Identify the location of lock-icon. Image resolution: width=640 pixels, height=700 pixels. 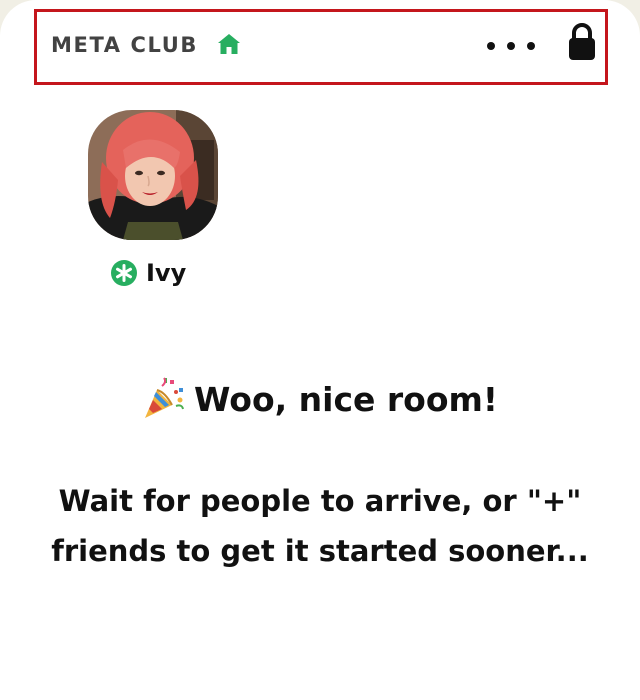
(582, 42).